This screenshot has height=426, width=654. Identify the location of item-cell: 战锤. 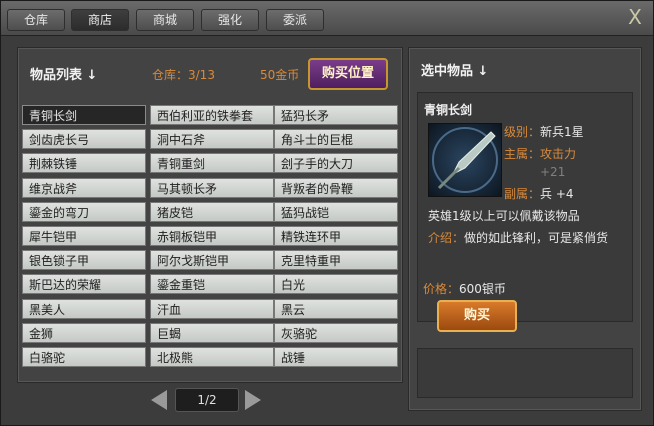
(336, 357).